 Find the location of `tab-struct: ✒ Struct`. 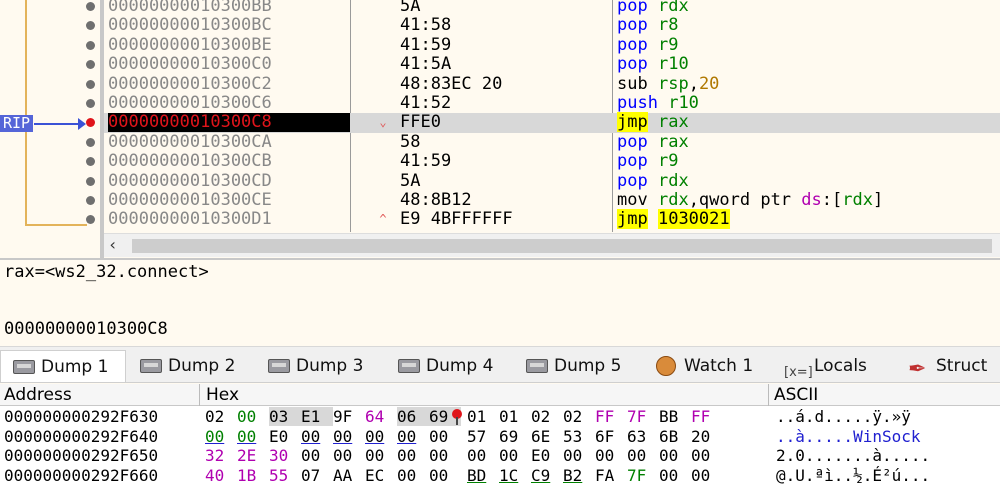

tab-struct: ✒ Struct is located at coordinates (948, 366).